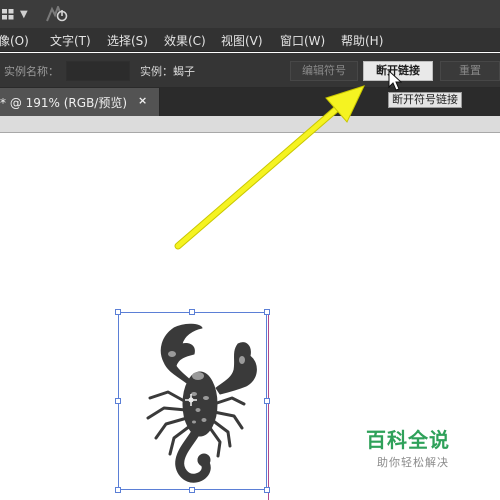 The width and height of the screenshot is (500, 500). I want to click on watermark: 百科全说 助你轻松解决, so click(413, 449).